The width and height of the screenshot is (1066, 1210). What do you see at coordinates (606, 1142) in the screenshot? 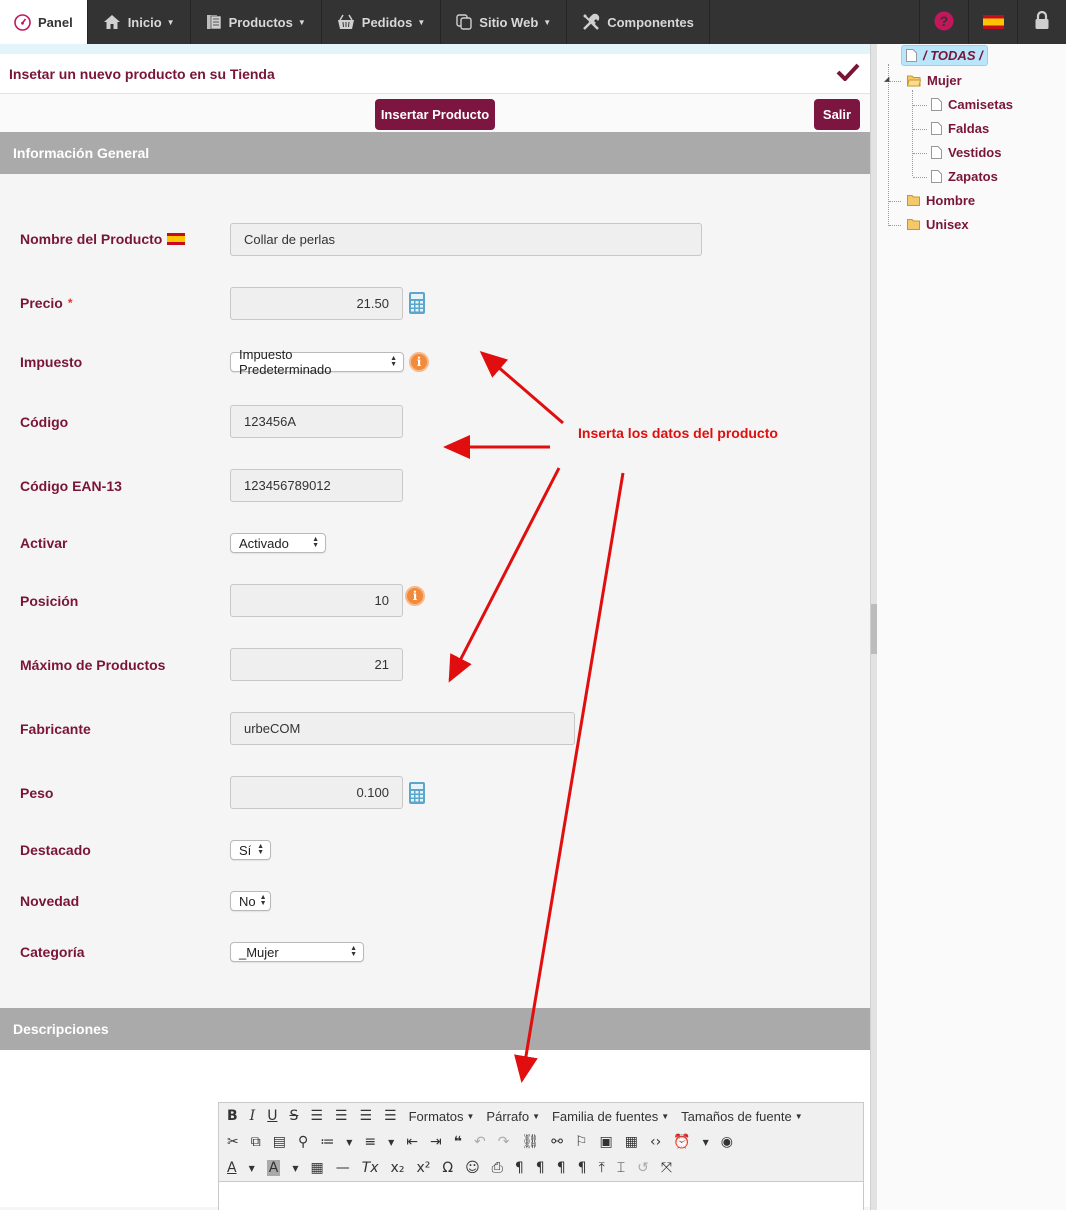
I see `image-icon: ▣` at bounding box center [606, 1142].